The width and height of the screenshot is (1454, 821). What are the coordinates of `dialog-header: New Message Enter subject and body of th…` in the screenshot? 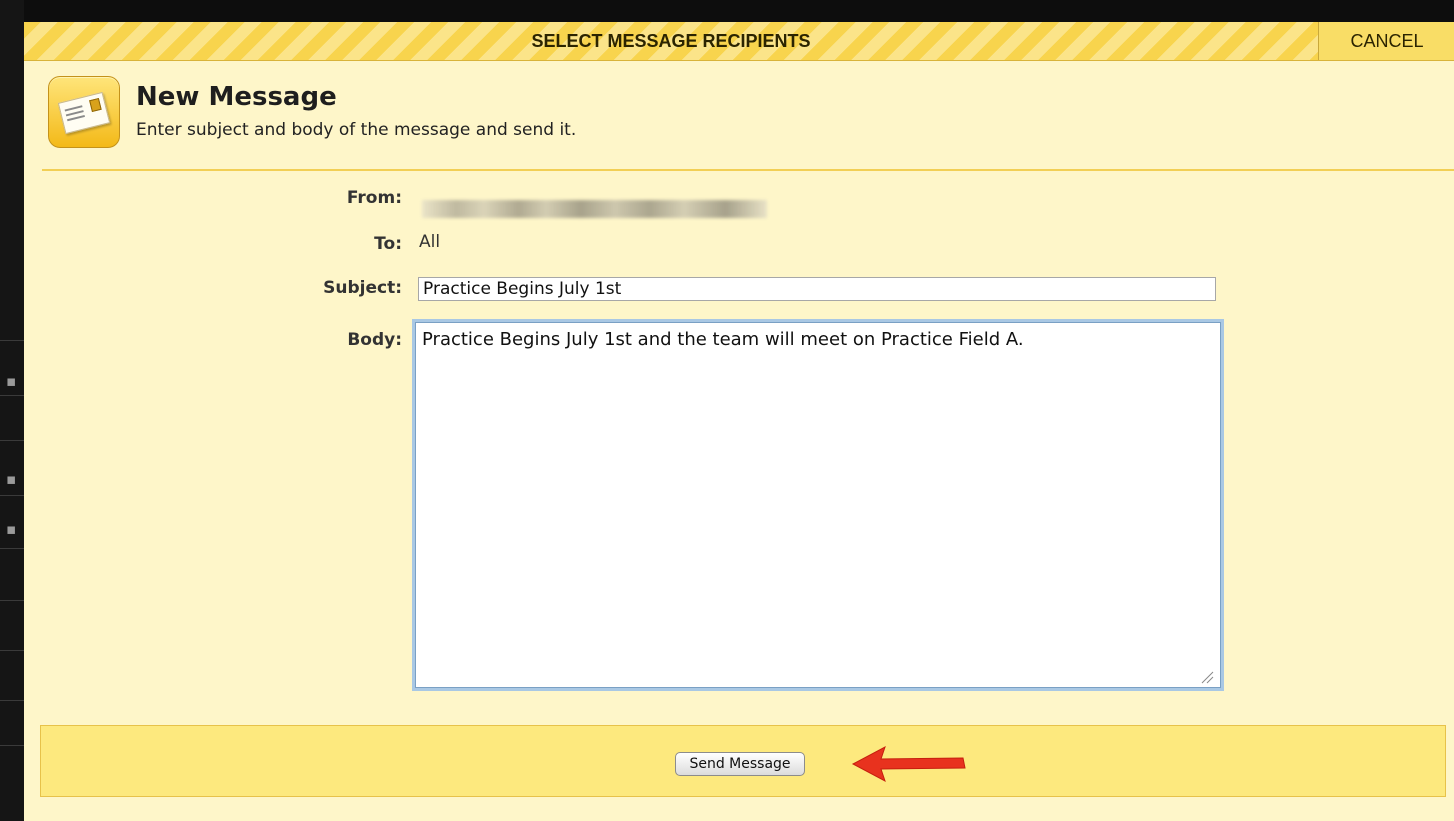 It's located at (739, 115).